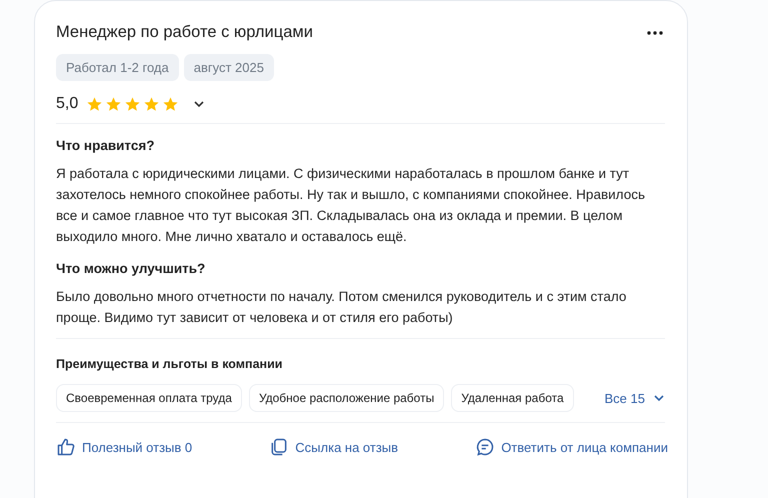 This screenshot has width=768, height=498. Describe the element at coordinates (279, 447) in the screenshot. I see `copy-icon` at that location.